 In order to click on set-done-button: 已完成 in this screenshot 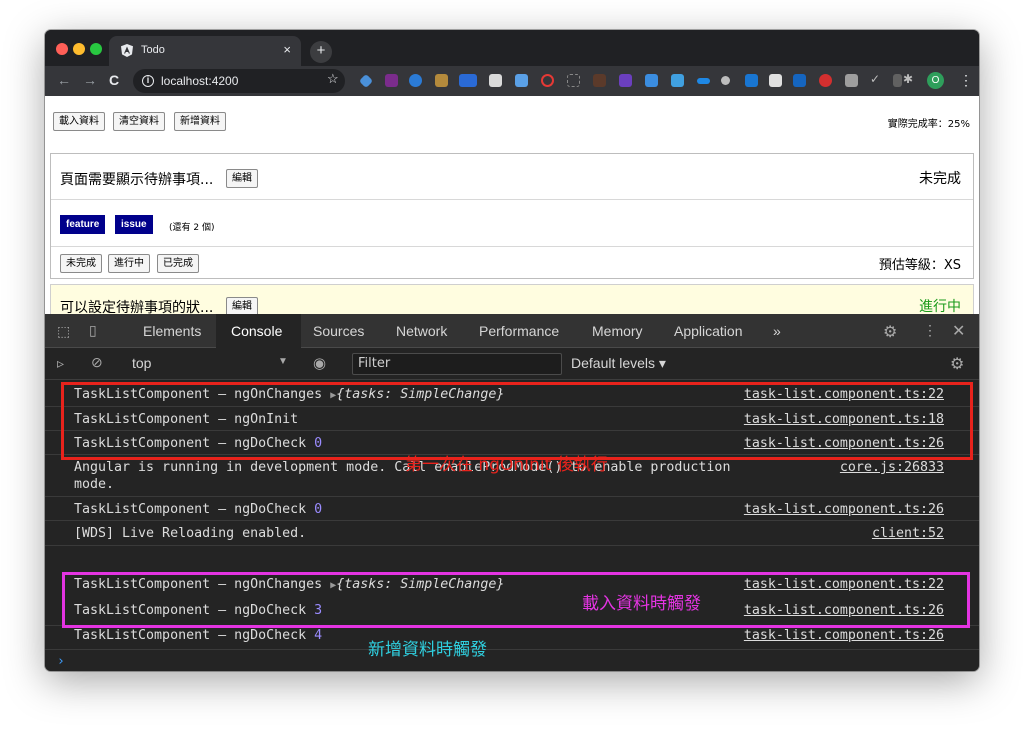, I will do `click(178, 263)`.